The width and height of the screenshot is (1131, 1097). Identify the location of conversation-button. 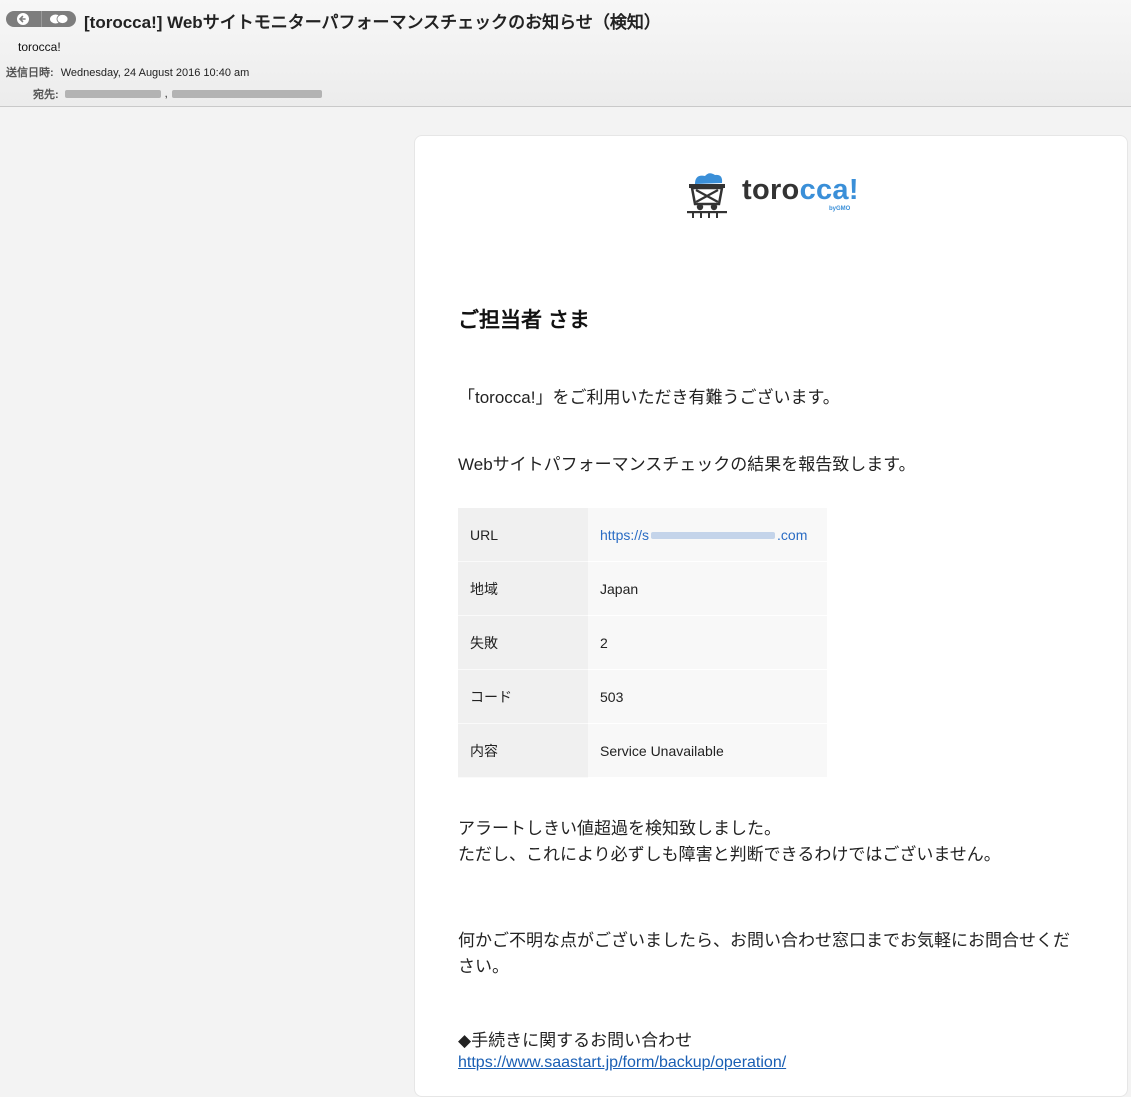
(58, 19).